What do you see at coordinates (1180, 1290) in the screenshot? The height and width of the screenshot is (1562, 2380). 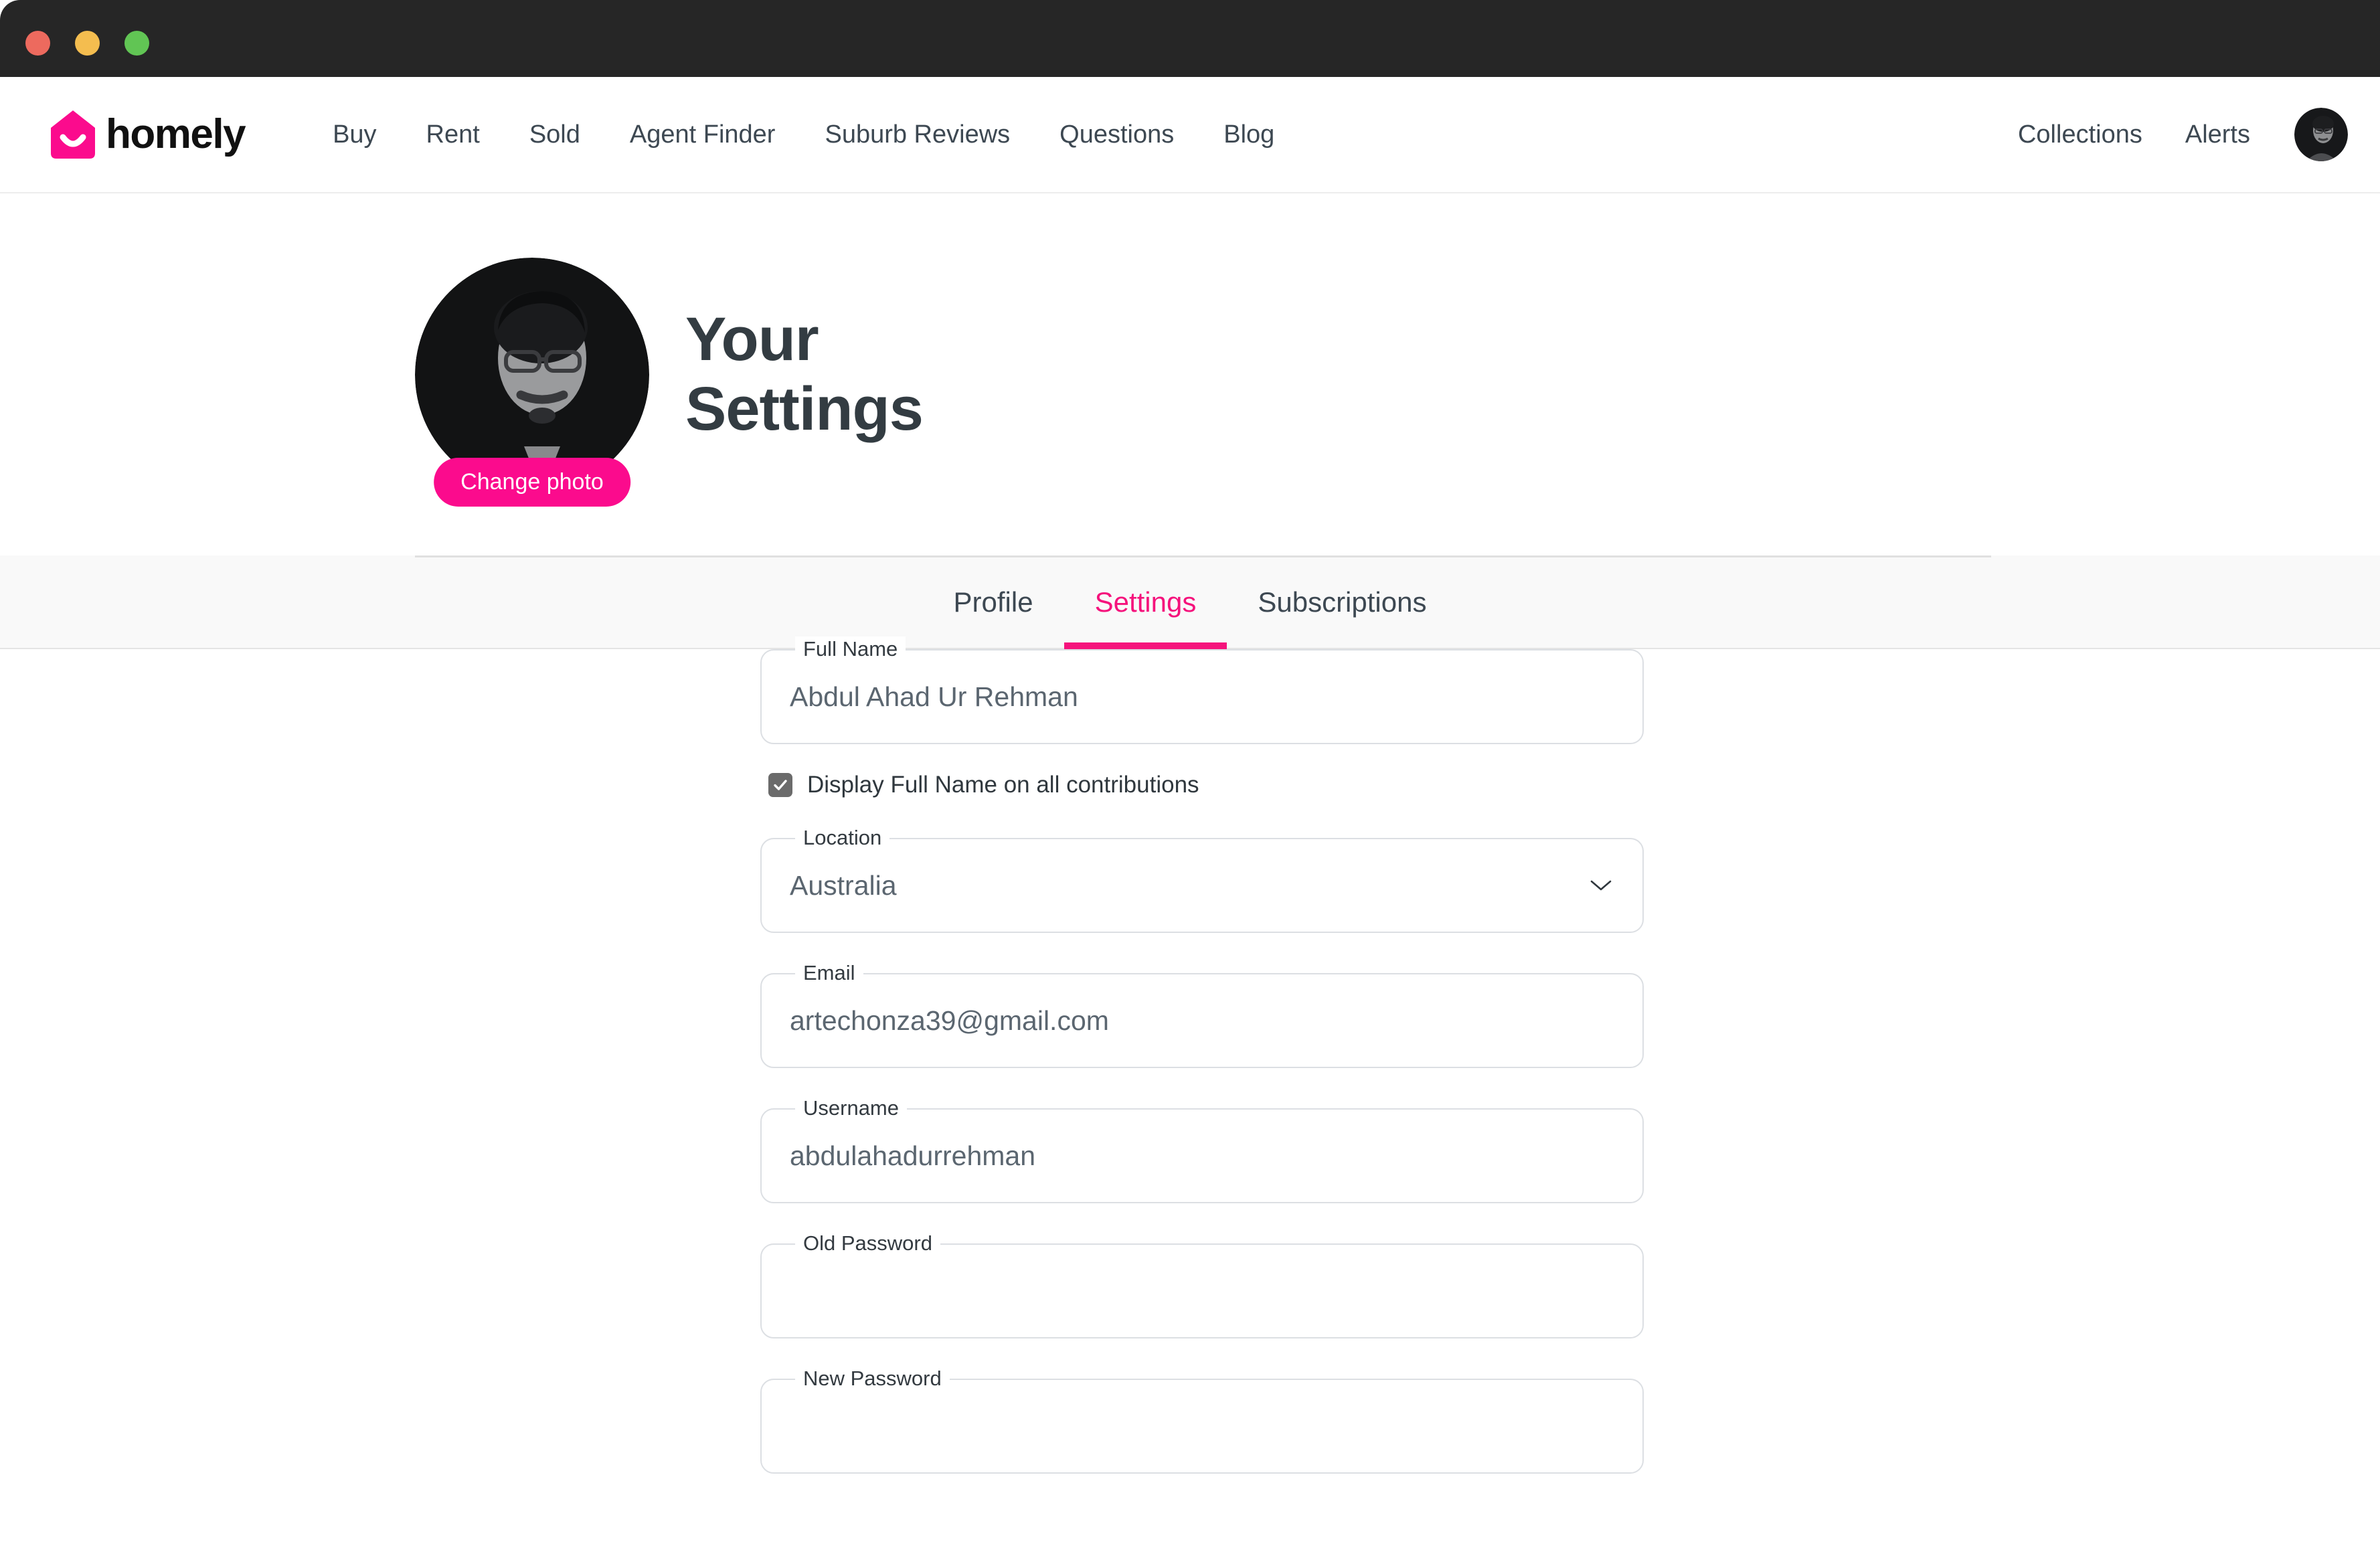 I see `old-password-value` at bounding box center [1180, 1290].